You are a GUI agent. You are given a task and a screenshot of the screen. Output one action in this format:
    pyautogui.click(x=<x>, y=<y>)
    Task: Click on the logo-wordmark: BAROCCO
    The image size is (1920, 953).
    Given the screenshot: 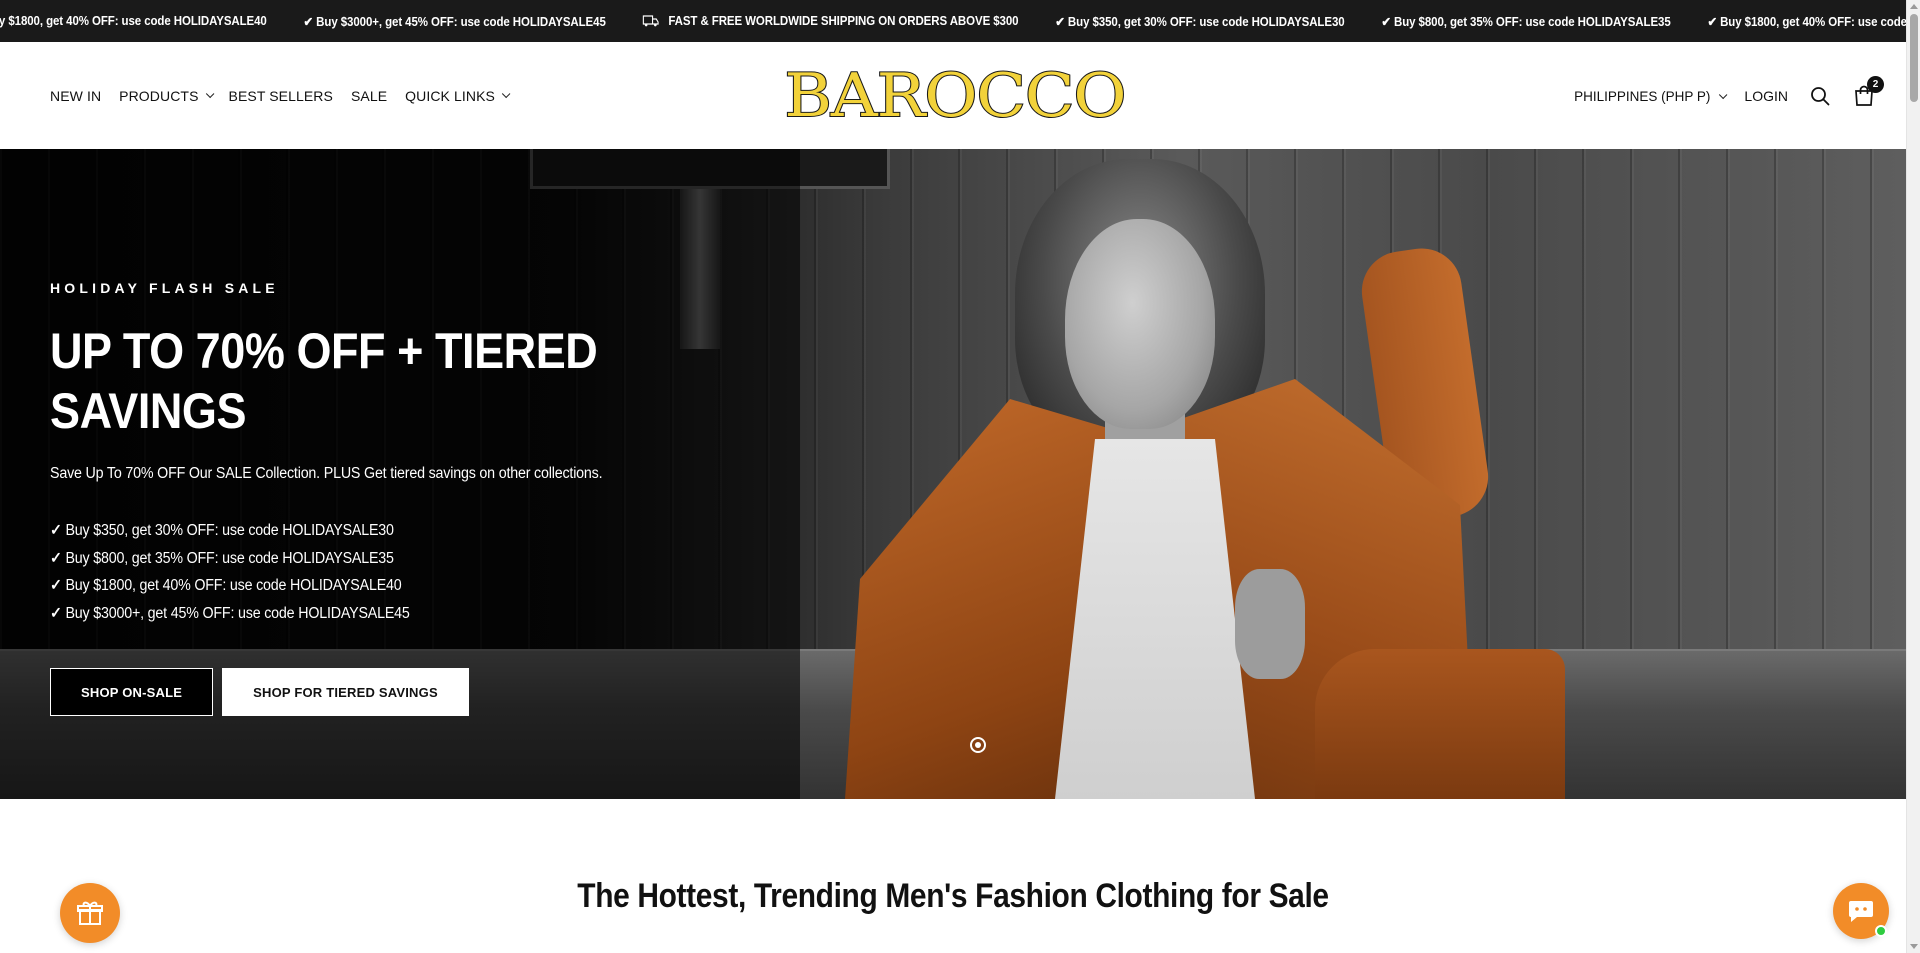 What is the action you would take?
    pyautogui.click(x=955, y=96)
    